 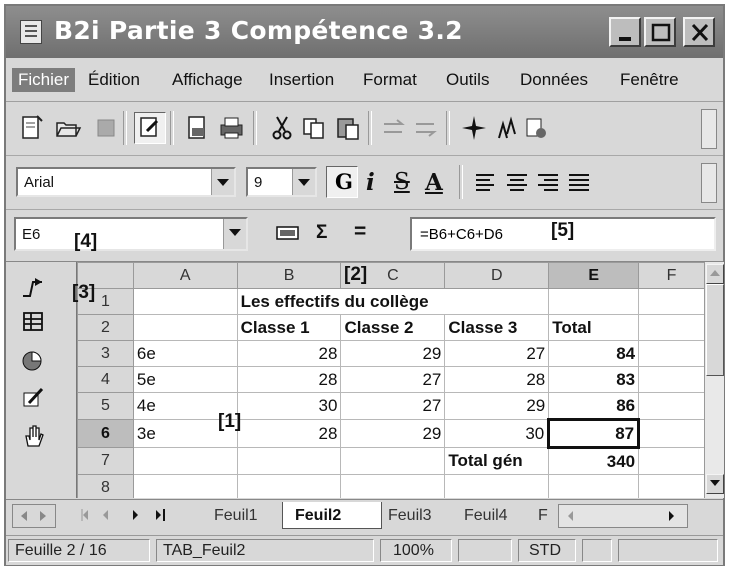 I want to click on new-document-button, so click(x=32, y=128).